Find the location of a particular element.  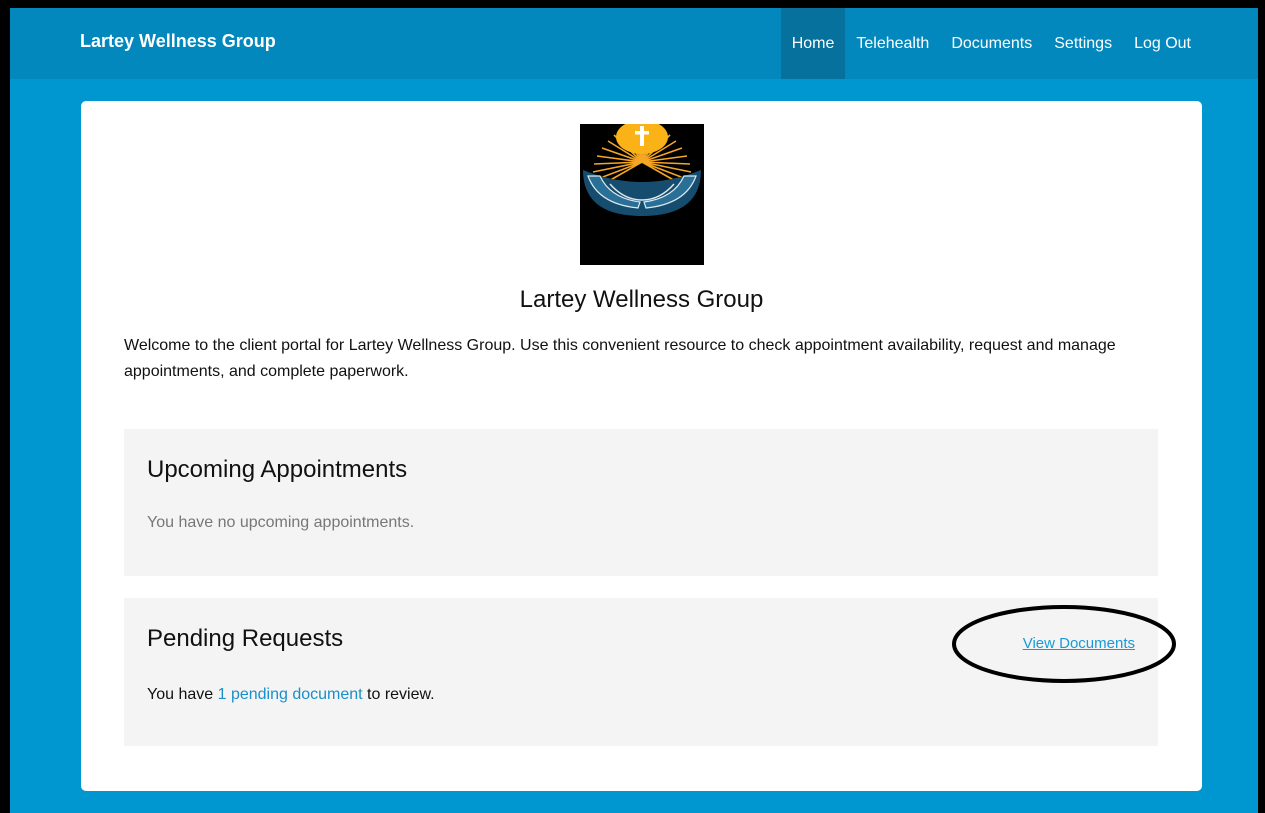

nav-settings: Settings is located at coordinates (1083, 43).